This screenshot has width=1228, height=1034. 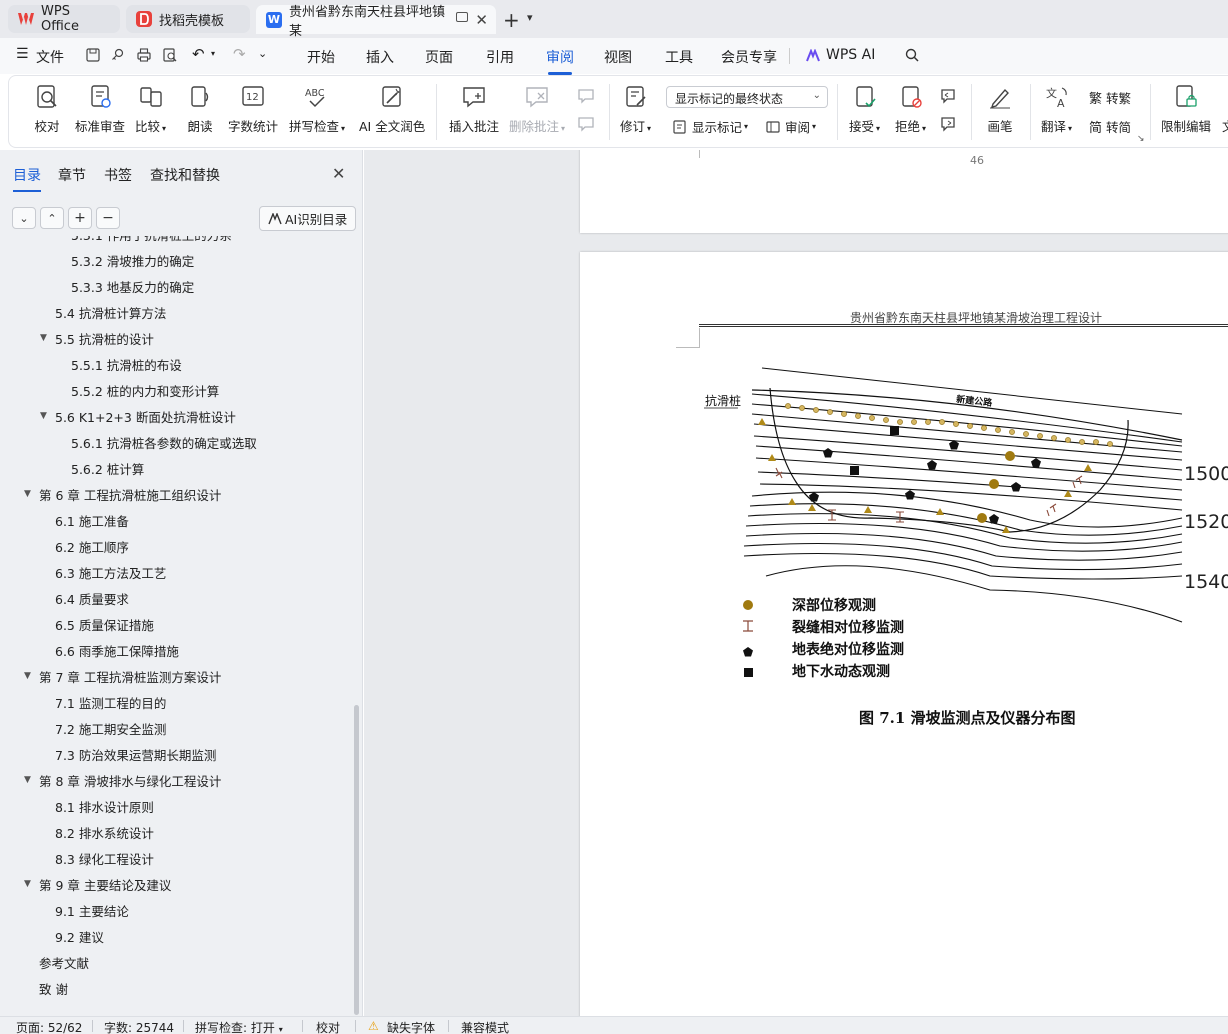 I want to click on menu-wps-ai: WPS AI, so click(x=850, y=55).